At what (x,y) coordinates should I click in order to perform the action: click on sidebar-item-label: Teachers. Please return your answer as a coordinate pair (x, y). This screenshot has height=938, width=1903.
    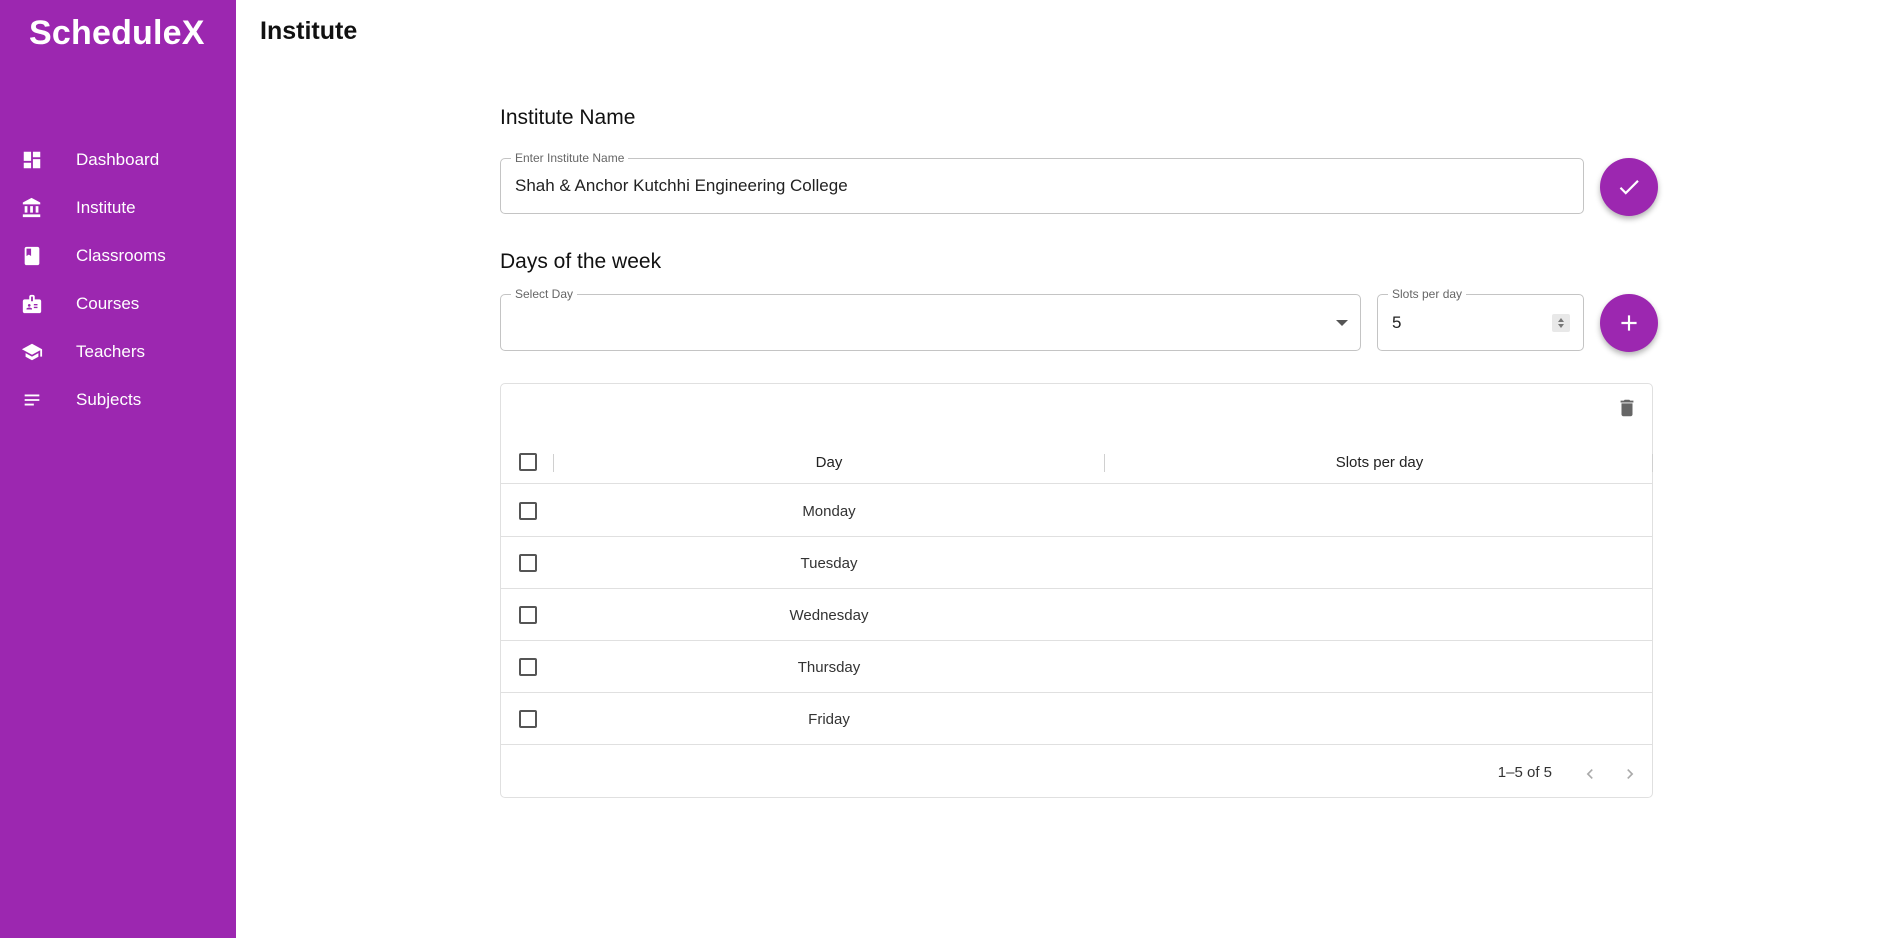
    Looking at the image, I should click on (110, 351).